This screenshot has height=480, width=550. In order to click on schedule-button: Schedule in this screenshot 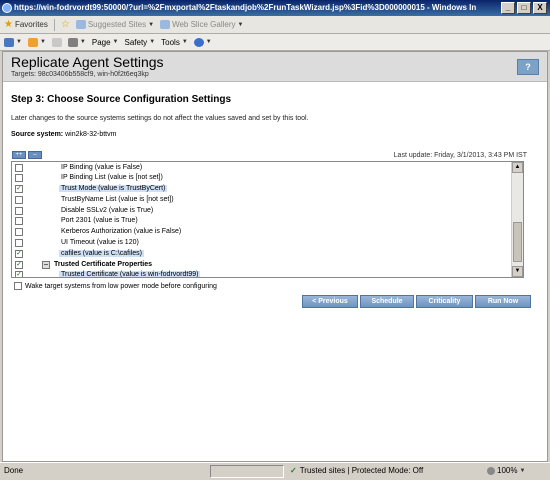, I will do `click(387, 301)`.